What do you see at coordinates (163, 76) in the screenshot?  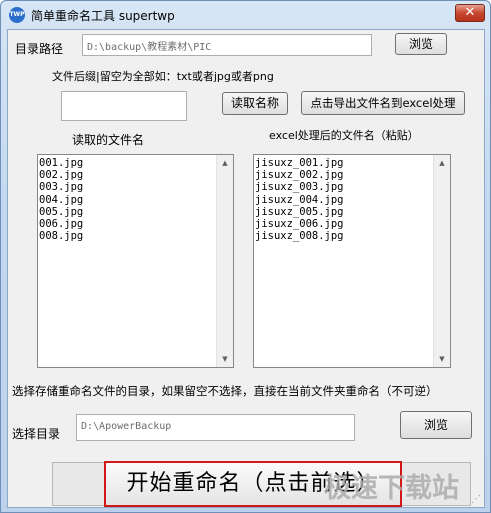 I see `suffix-label: 文件后缀|留空为全部如：txt或者jpg或者png` at bounding box center [163, 76].